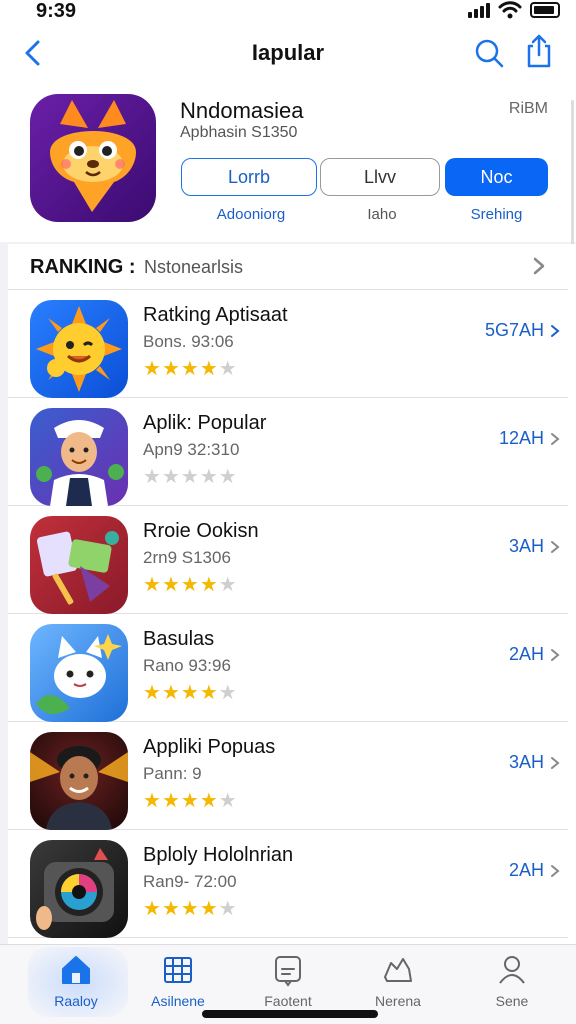 The height and width of the screenshot is (1024, 576). I want to click on item-meta: 2rn9 S1306, so click(187, 557).